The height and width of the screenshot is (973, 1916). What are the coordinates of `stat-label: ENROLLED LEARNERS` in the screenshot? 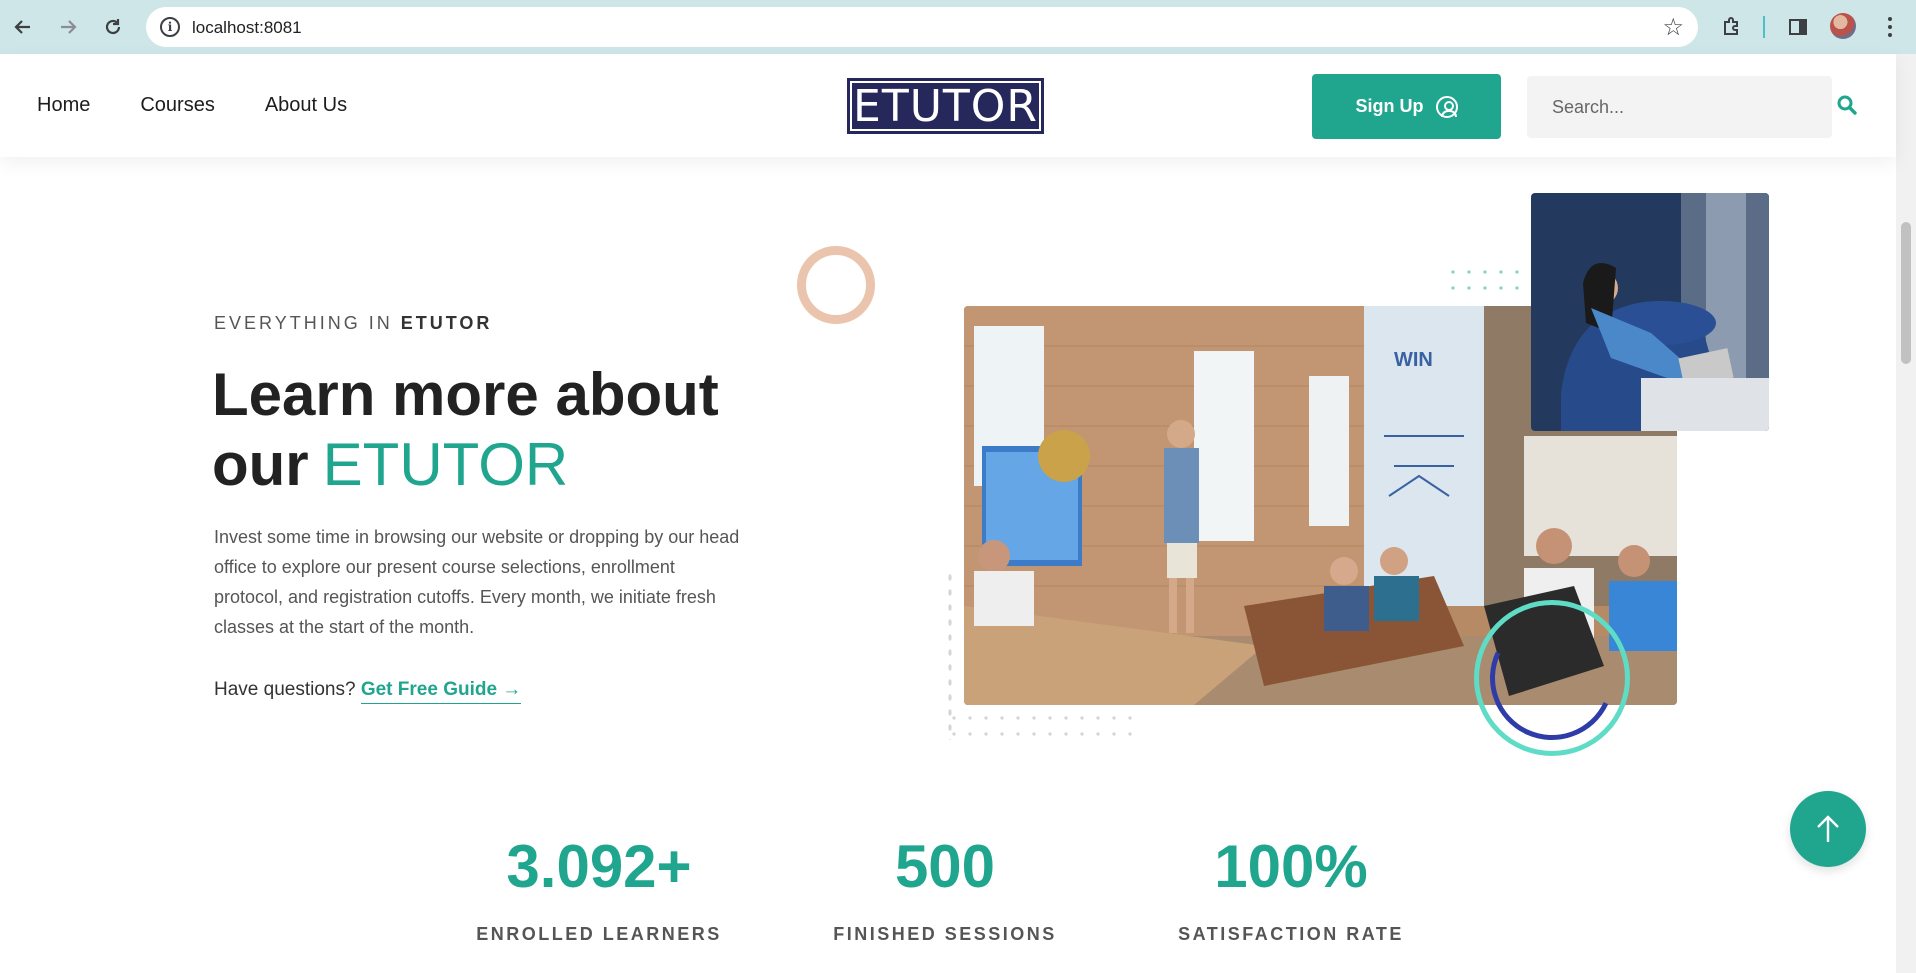 It's located at (599, 934).